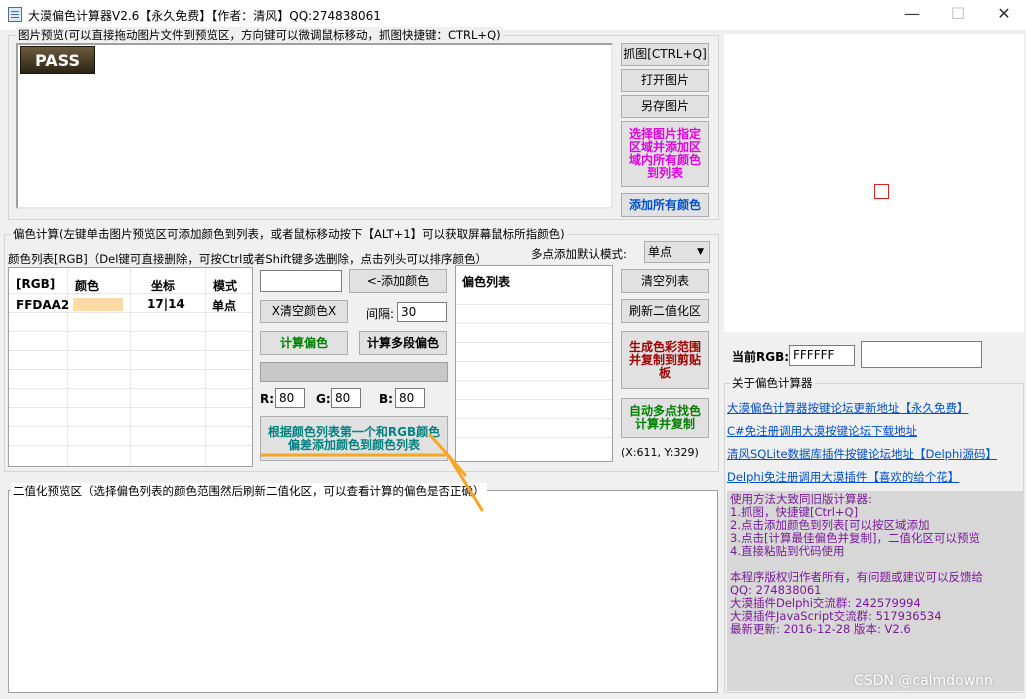  I want to click on minimize-button: —, so click(912, 15).